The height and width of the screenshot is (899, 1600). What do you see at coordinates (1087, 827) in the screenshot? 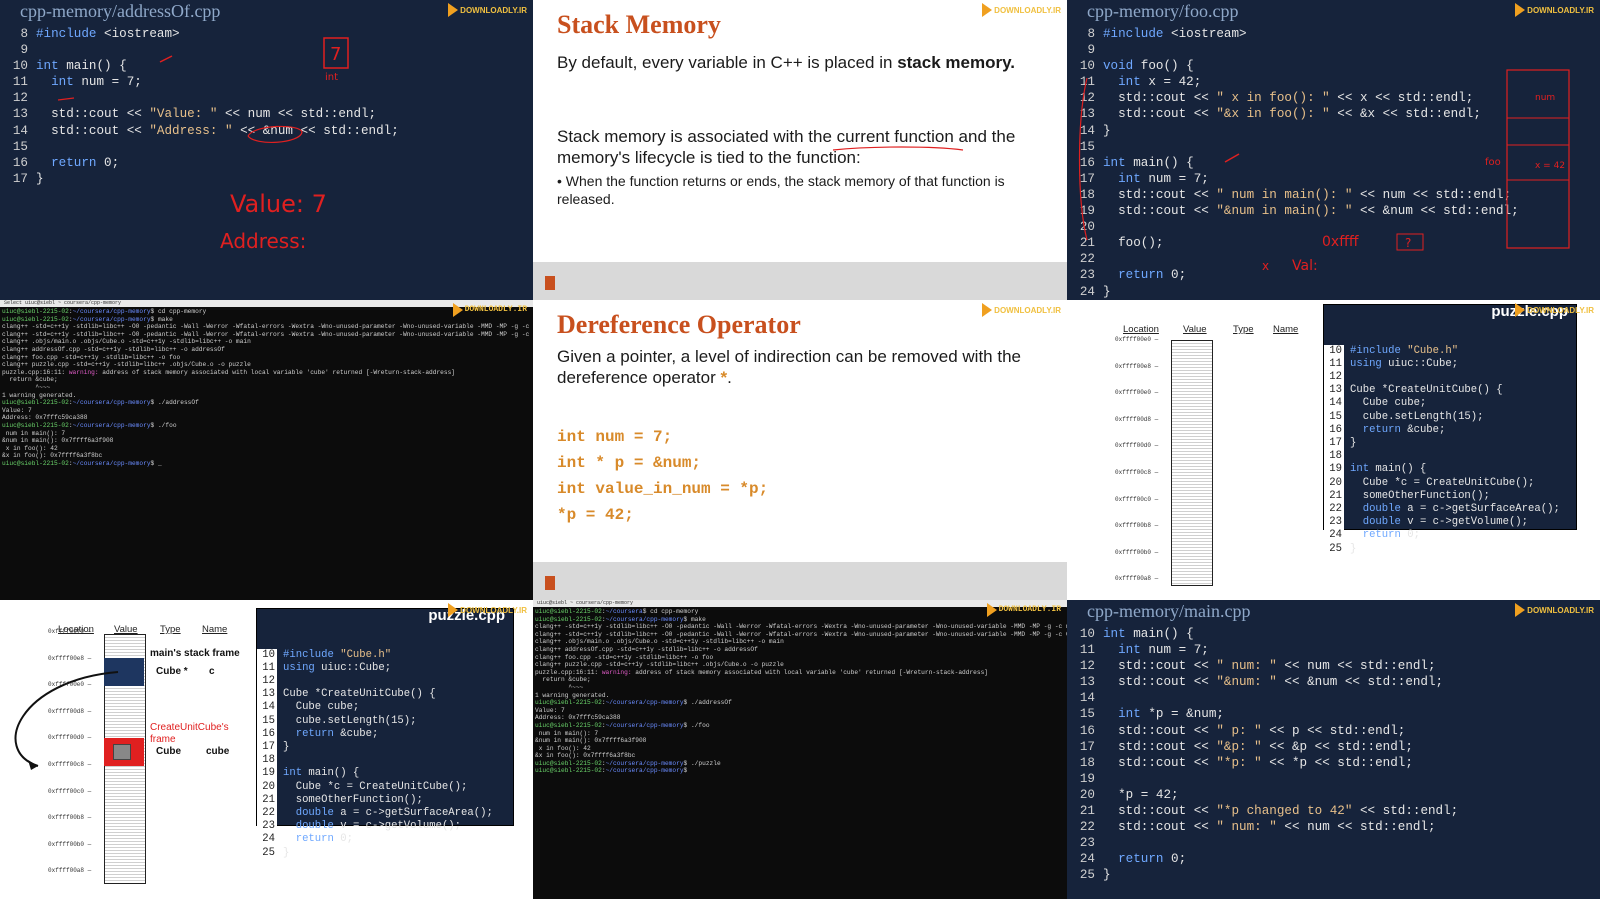
I see `line-number: 22` at bounding box center [1087, 827].